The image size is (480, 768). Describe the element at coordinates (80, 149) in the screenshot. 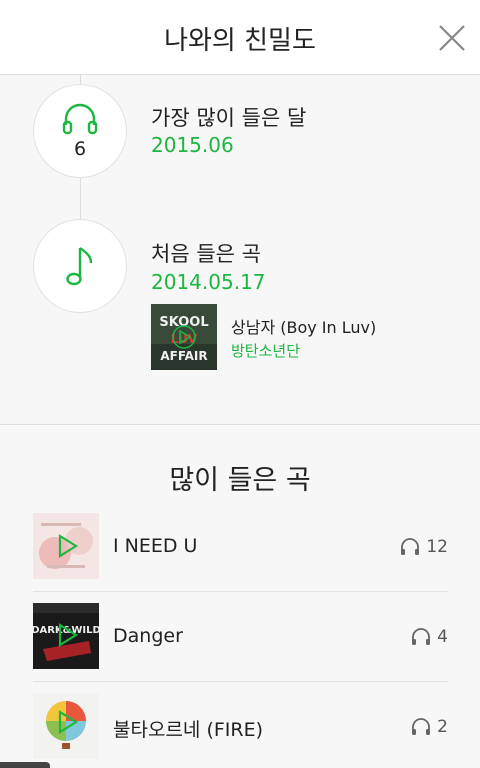

I see `most-listened-count: 6` at that location.